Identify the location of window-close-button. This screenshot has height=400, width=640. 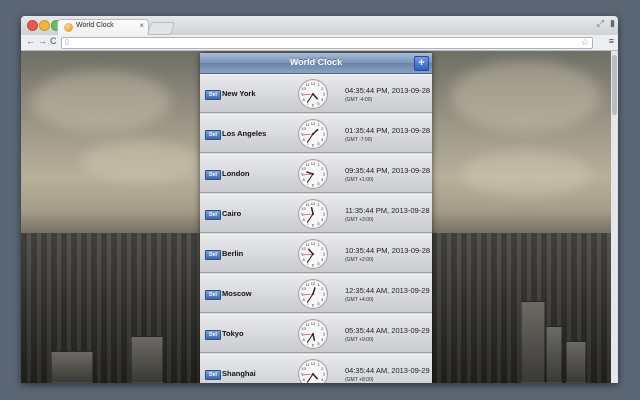
(32, 25).